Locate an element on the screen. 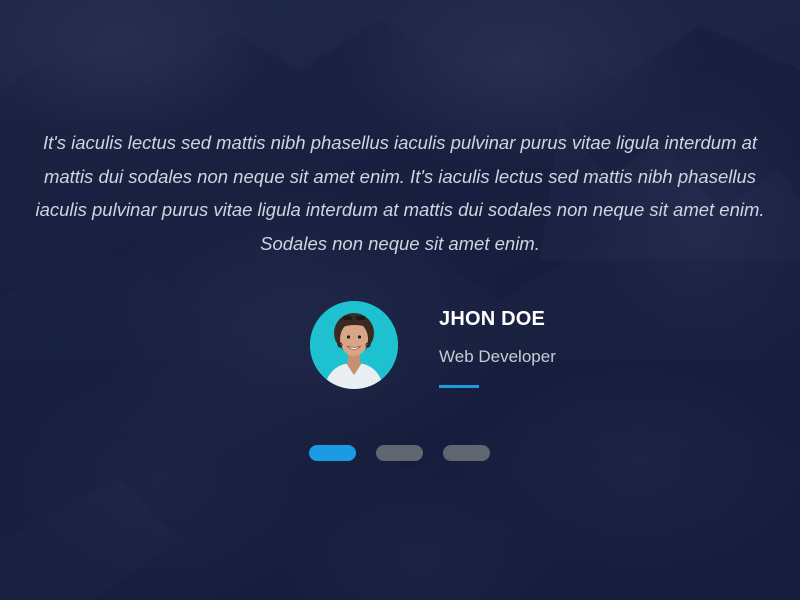 The height and width of the screenshot is (600, 800). avatar is located at coordinates (354, 345).